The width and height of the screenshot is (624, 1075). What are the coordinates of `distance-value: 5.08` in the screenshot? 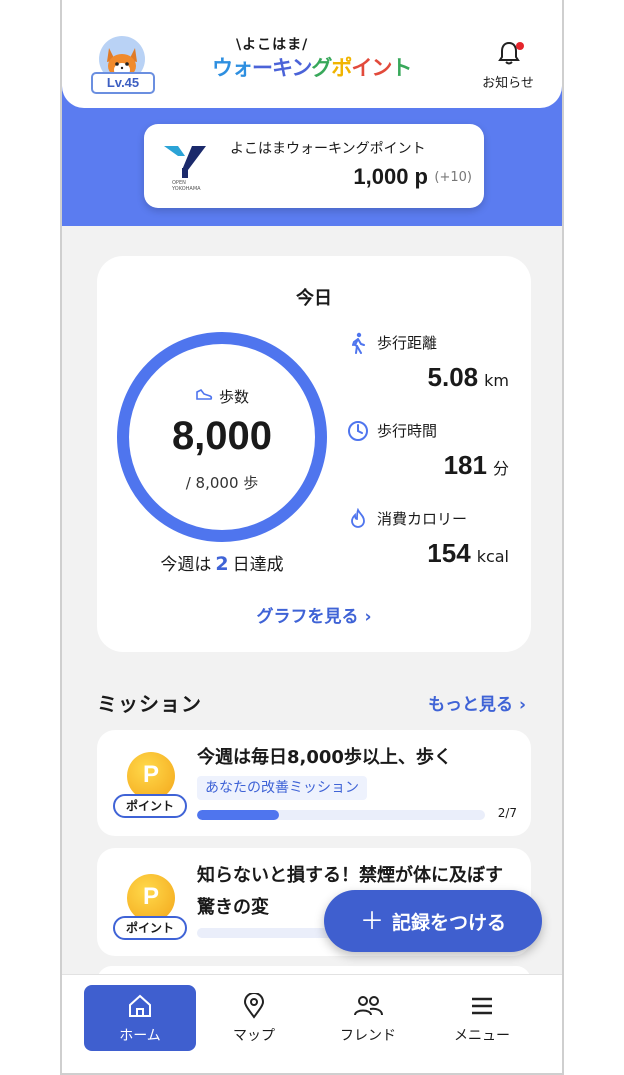 It's located at (453, 377).